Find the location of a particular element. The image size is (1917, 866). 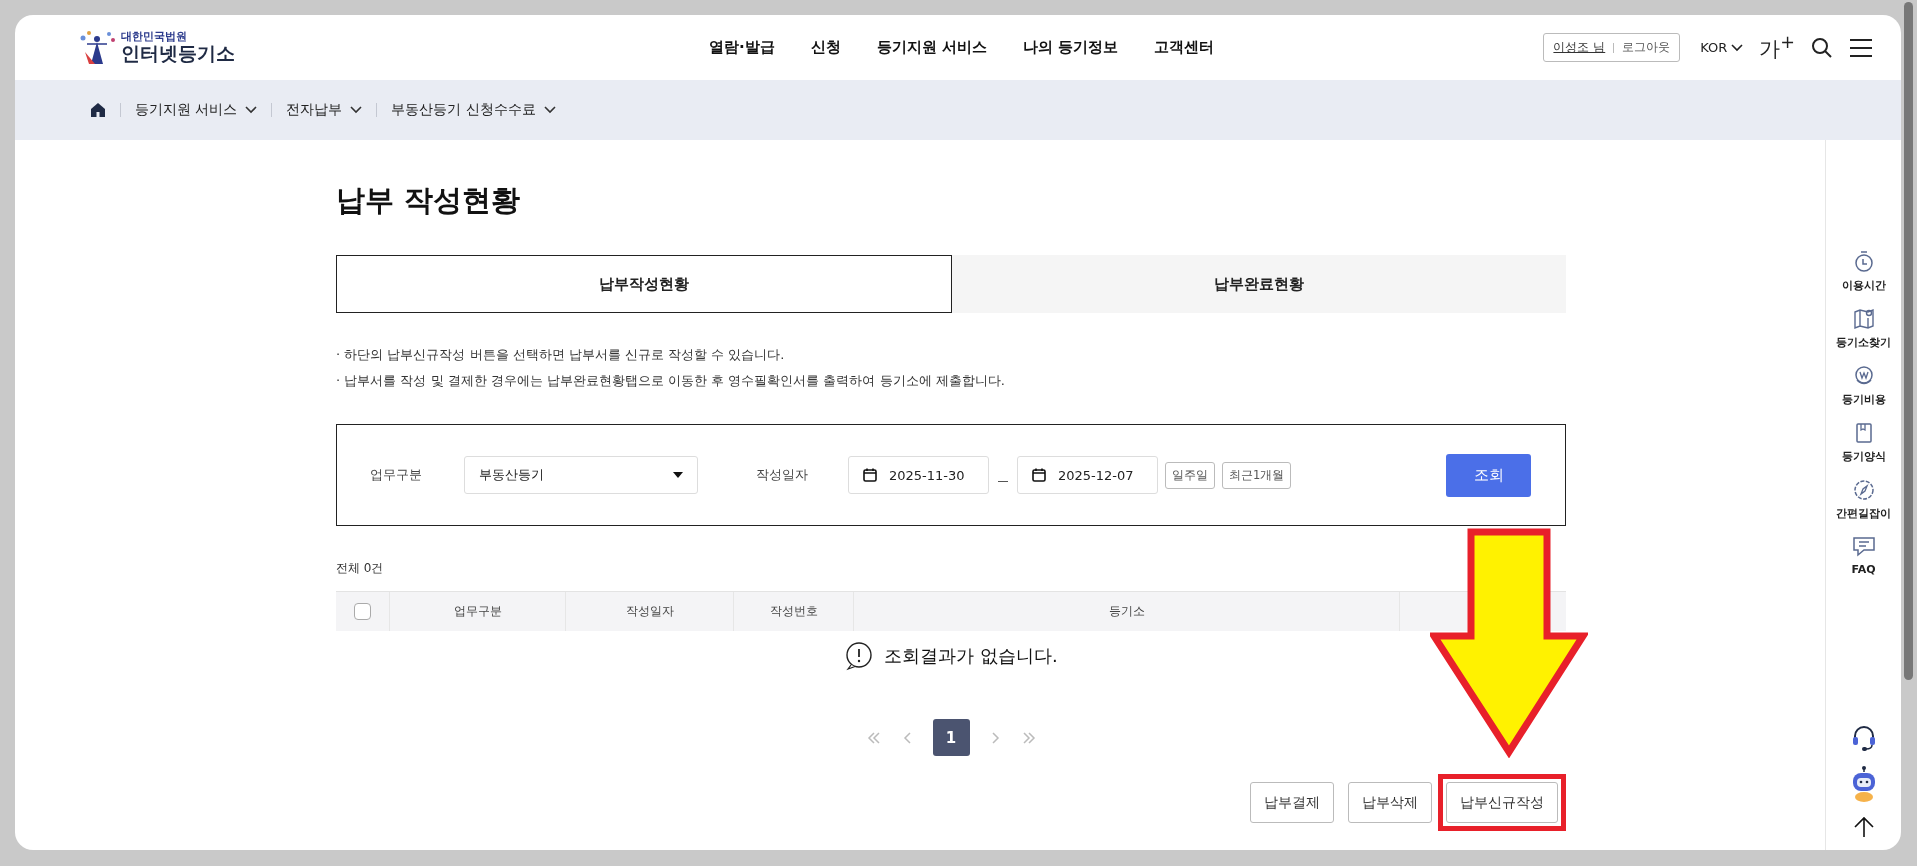

result-count: 전체 0건 is located at coordinates (360, 568).